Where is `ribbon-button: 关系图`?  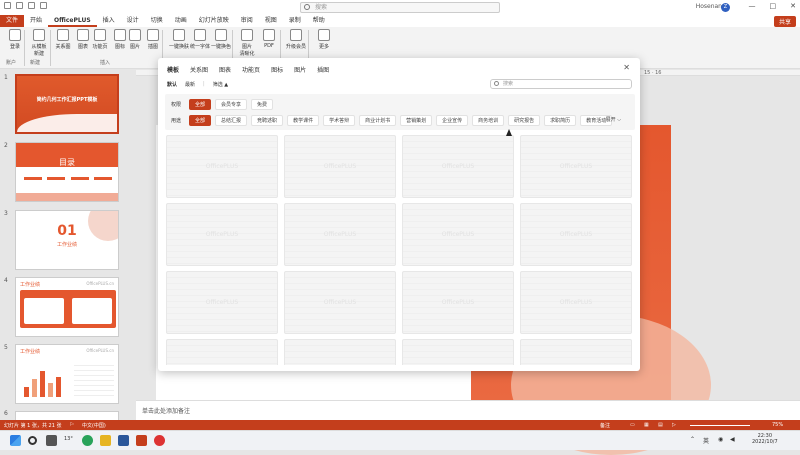 ribbon-button: 关系图 is located at coordinates (63, 39).